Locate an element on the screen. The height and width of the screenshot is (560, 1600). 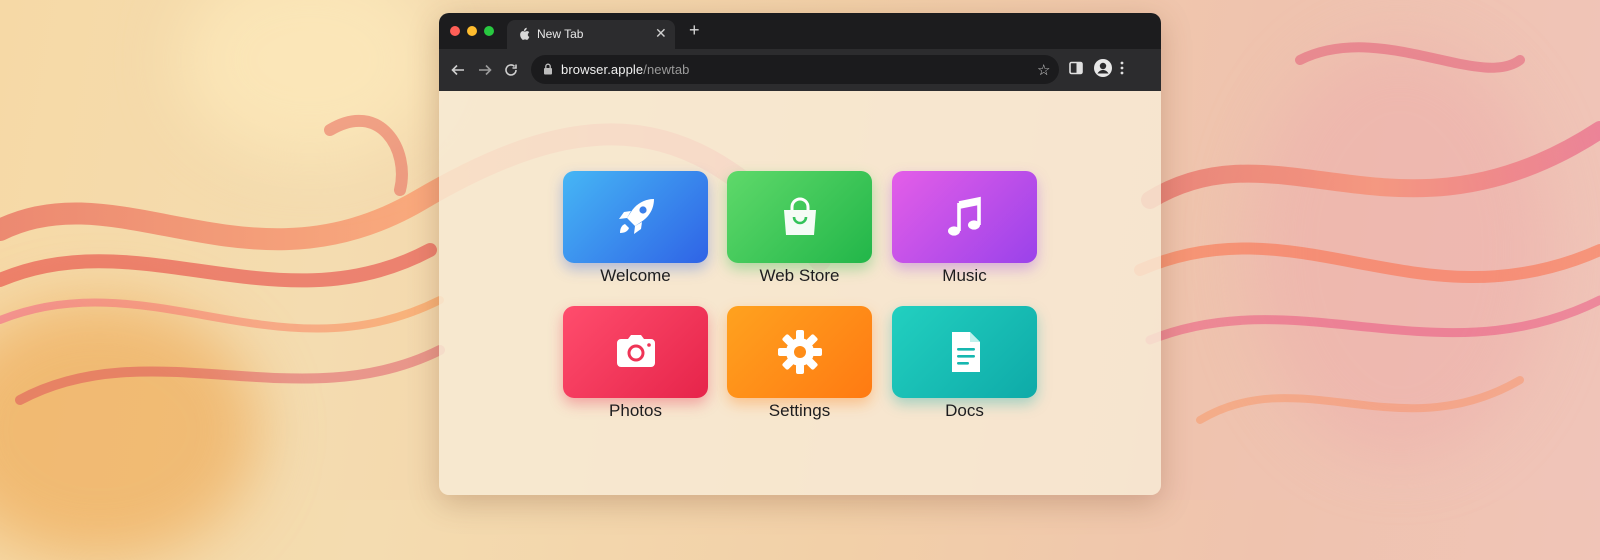
sidebar-icon is located at coordinates (1076, 68).